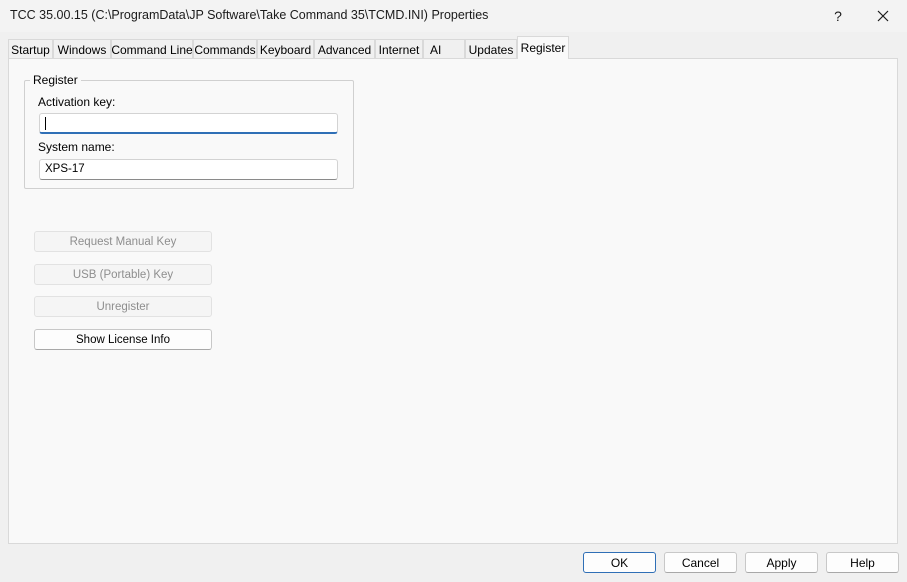  Describe the element at coordinates (225, 49) in the screenshot. I see `tab-commands: Commands` at that location.